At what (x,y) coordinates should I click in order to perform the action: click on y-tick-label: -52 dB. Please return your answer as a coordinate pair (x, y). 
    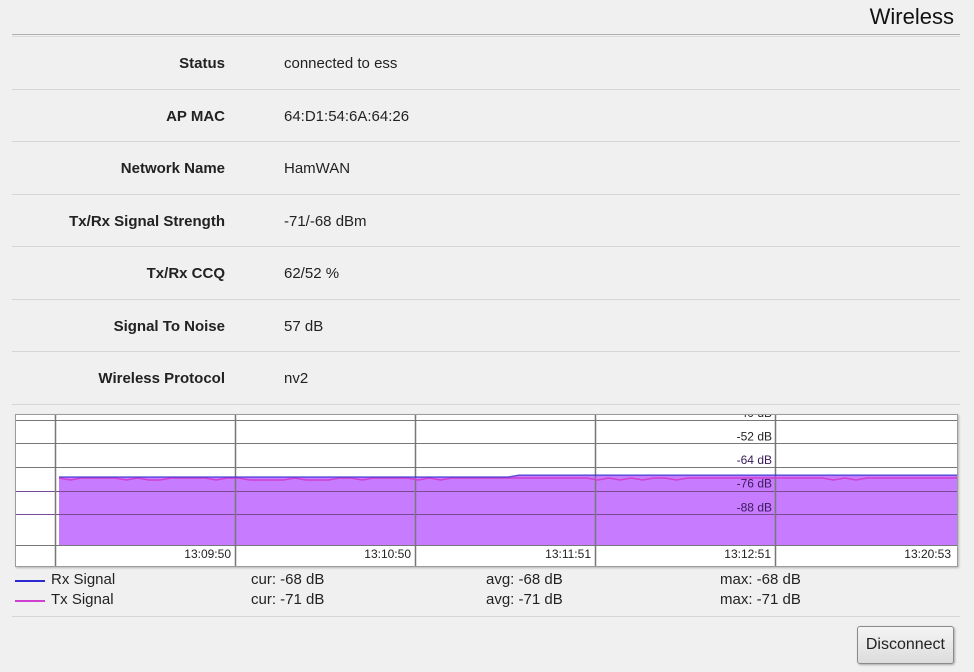
    Looking at the image, I should click on (754, 436).